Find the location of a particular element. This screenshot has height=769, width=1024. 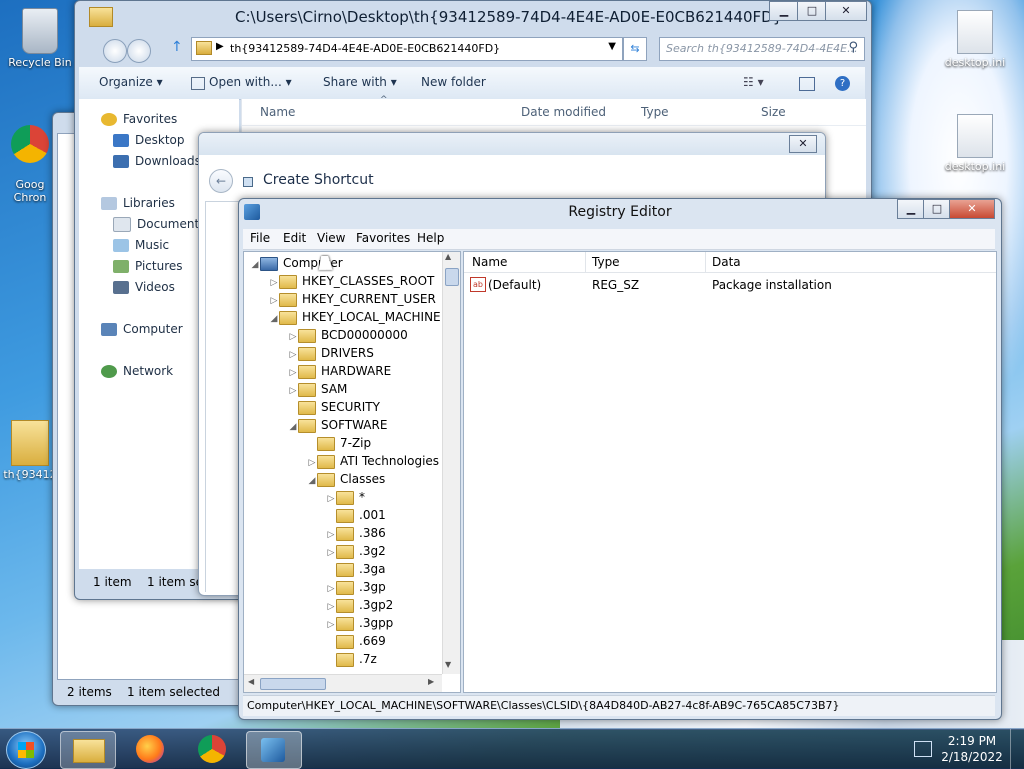

nav-label: Computer is located at coordinates (153, 329).